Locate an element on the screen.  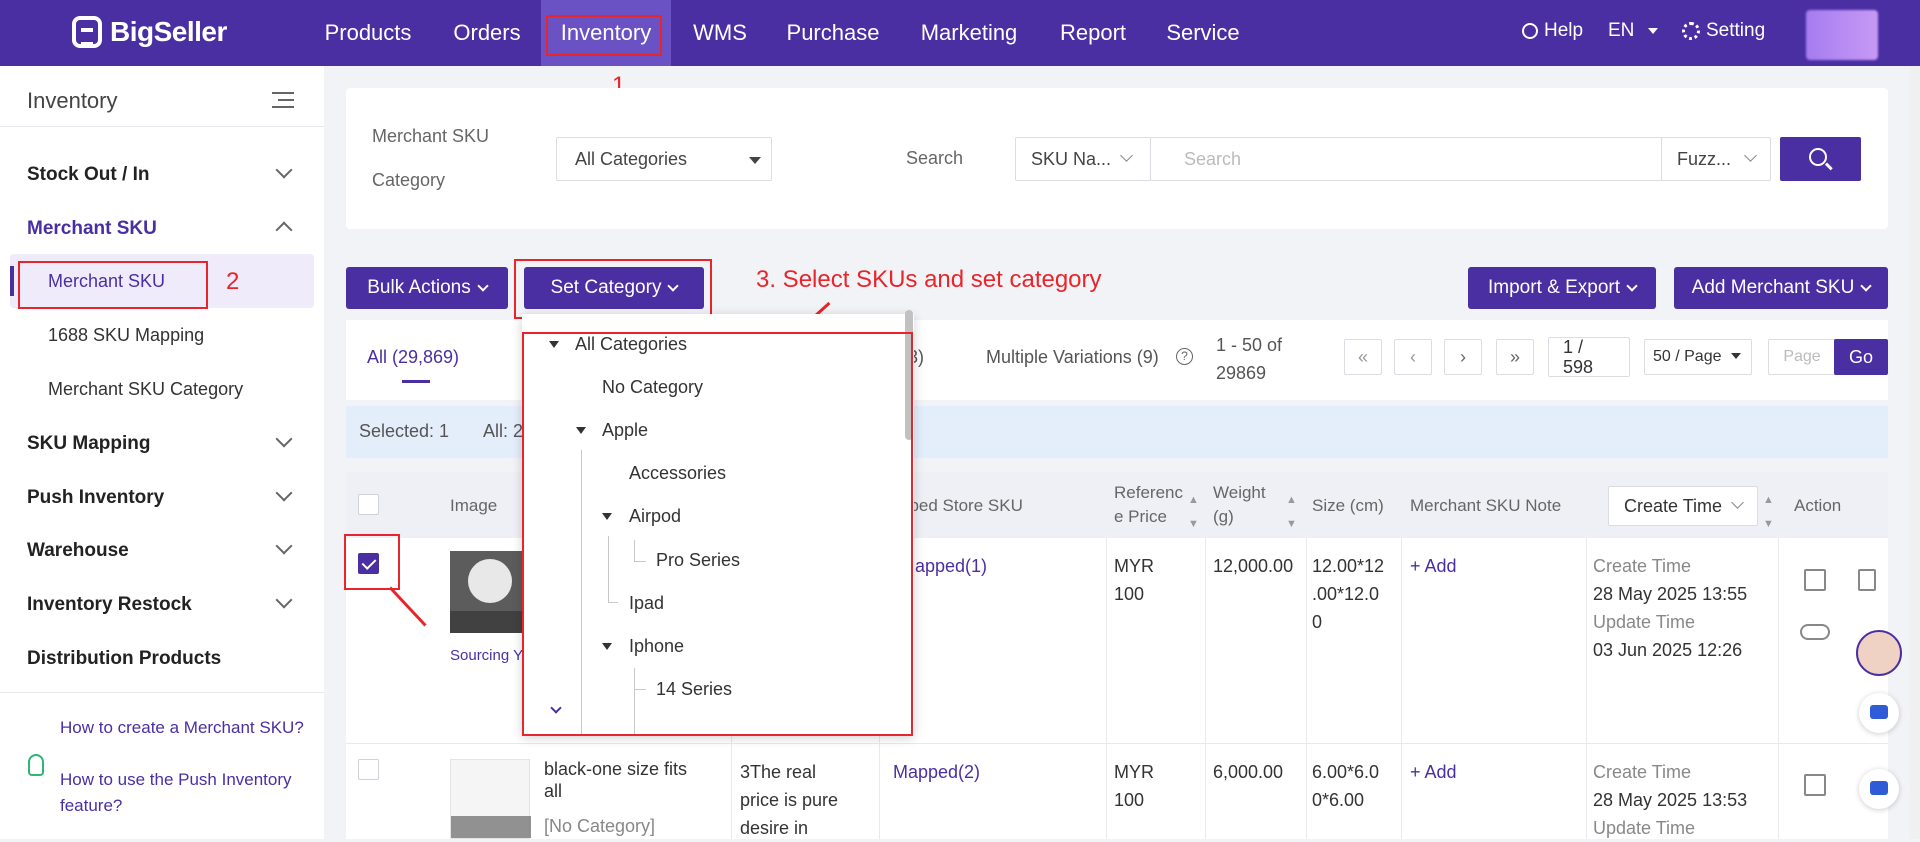
select-all-checkbox is located at coordinates (368, 504).